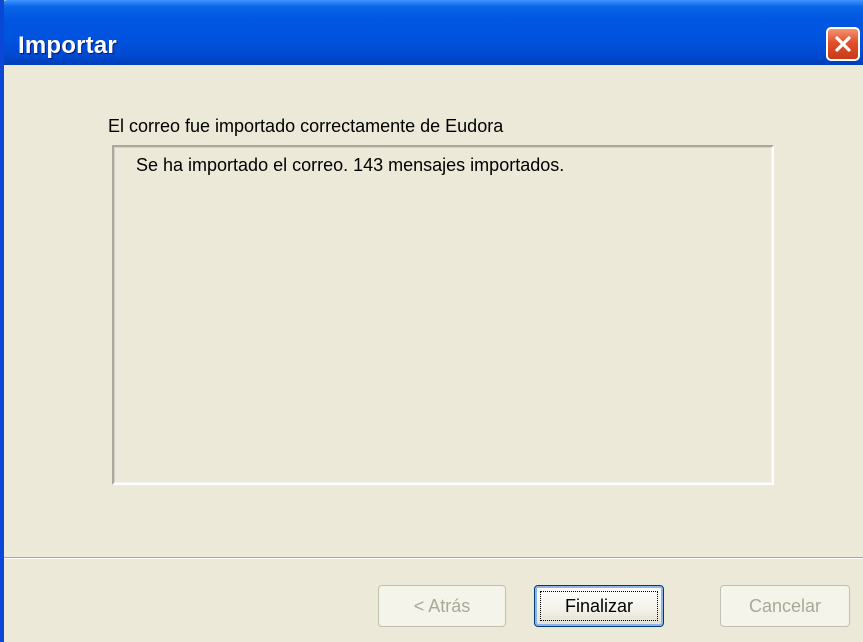  Describe the element at coordinates (785, 606) in the screenshot. I see `cancel-button: Cancelar` at that location.